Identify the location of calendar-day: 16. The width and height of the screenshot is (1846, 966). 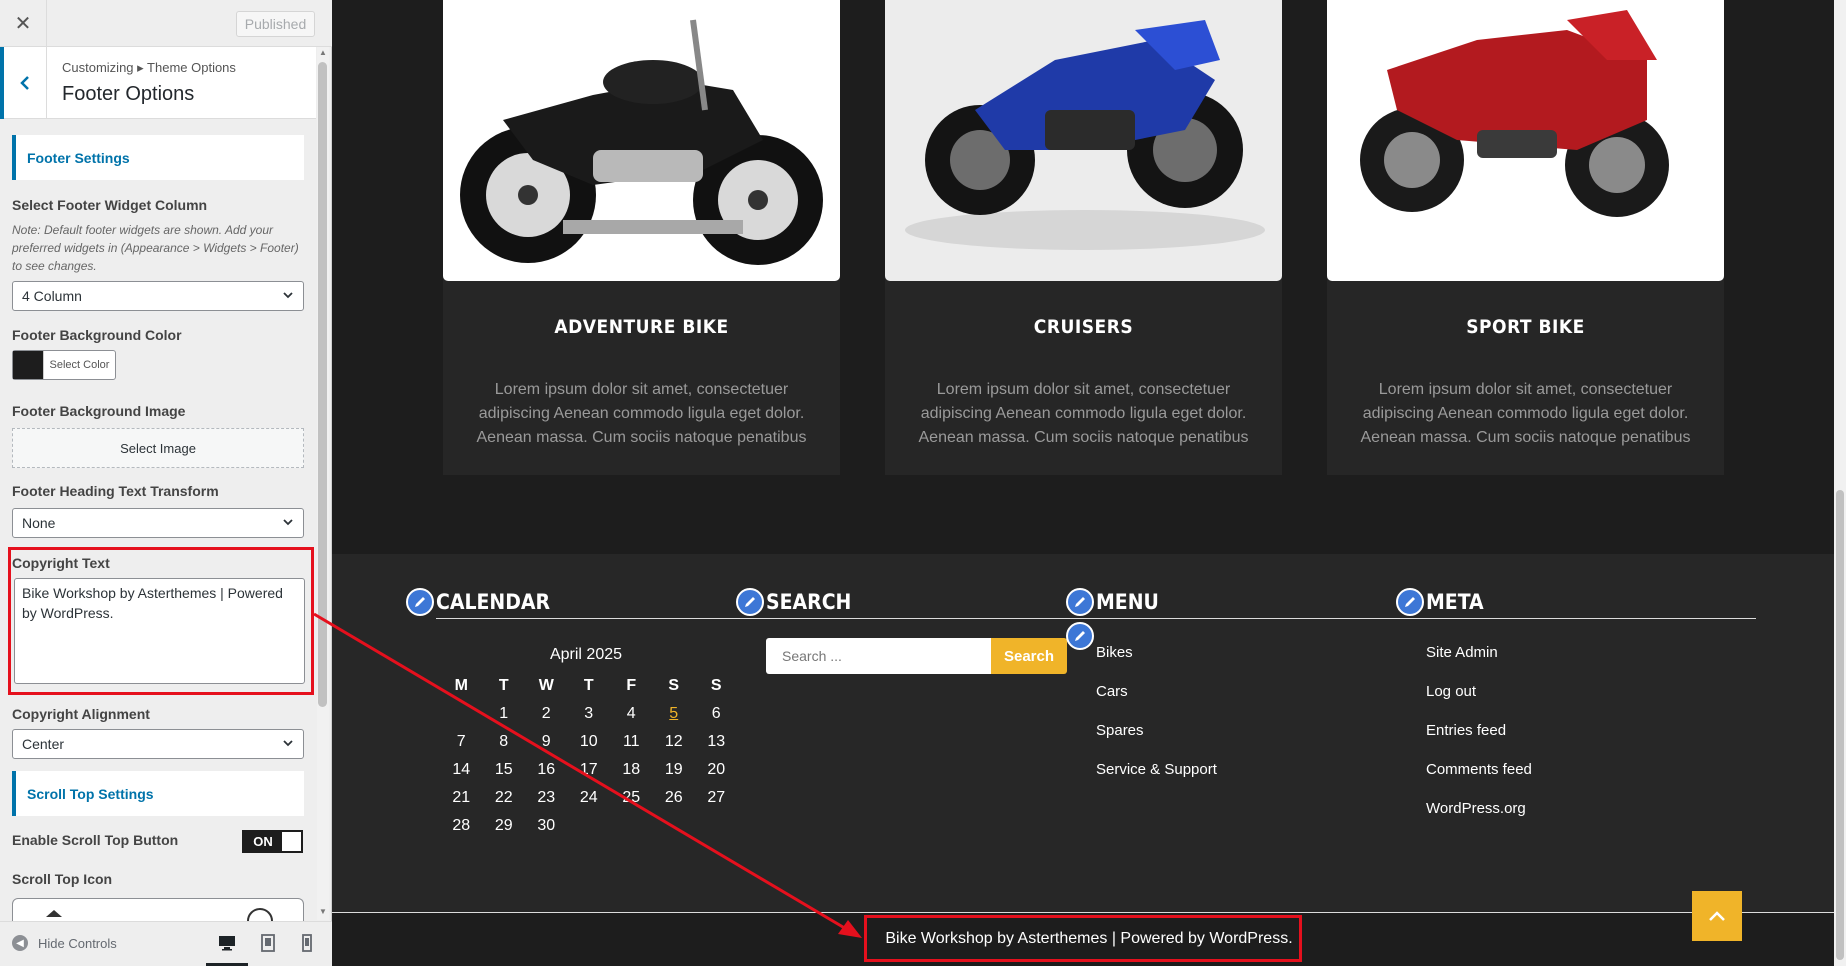
(546, 769).